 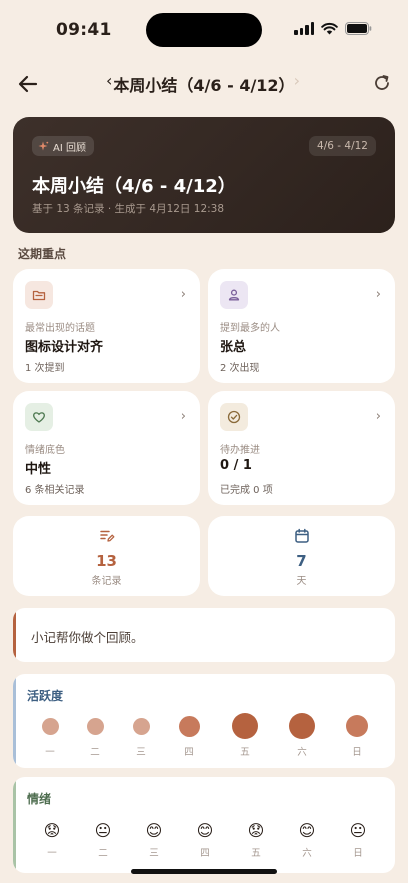 I want to click on topic-label: 最常出现的话题, so click(x=60, y=328).